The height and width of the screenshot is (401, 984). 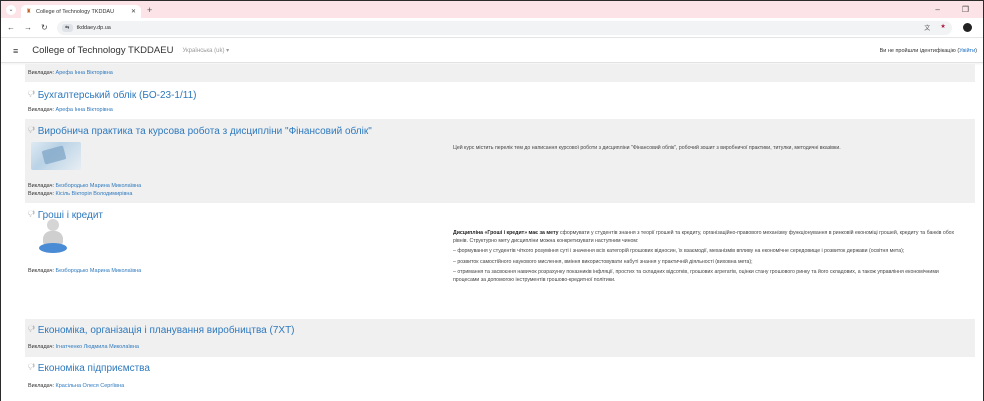 I want to click on course-teacher: Викладач: Ігнатченко Людмила Миколаївна, so click(x=83, y=347).